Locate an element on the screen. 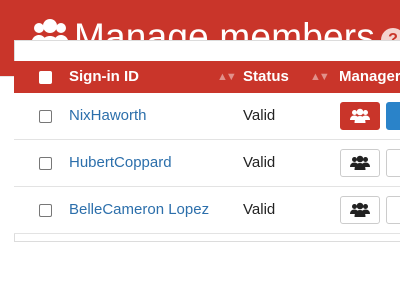 The height and width of the screenshot is (300, 400). column-header-sign-in-id: Sign-in ID is located at coordinates (104, 77).